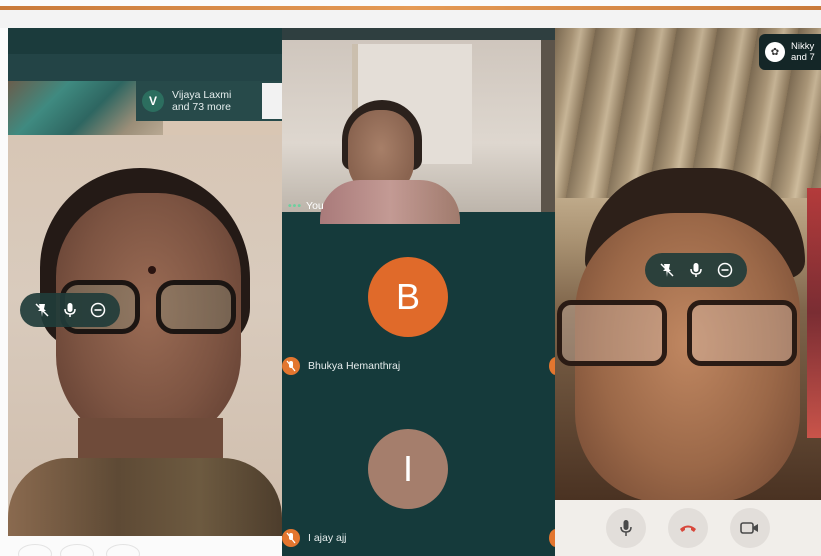  Describe the element at coordinates (327, 538) in the screenshot. I see `participant-name: I ajay ajj` at that location.